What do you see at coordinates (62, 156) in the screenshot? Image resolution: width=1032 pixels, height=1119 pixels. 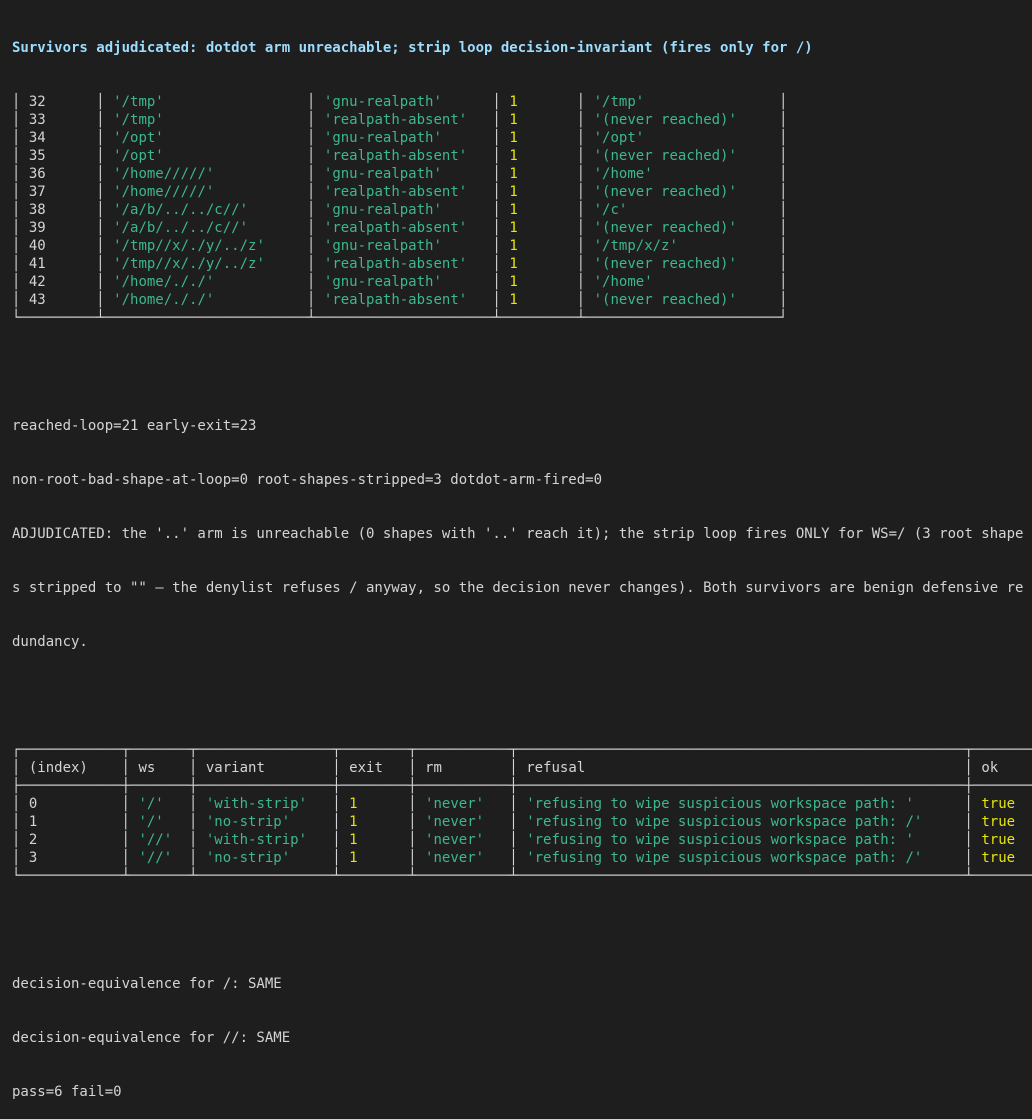 I see `cell-idx: 35` at bounding box center [62, 156].